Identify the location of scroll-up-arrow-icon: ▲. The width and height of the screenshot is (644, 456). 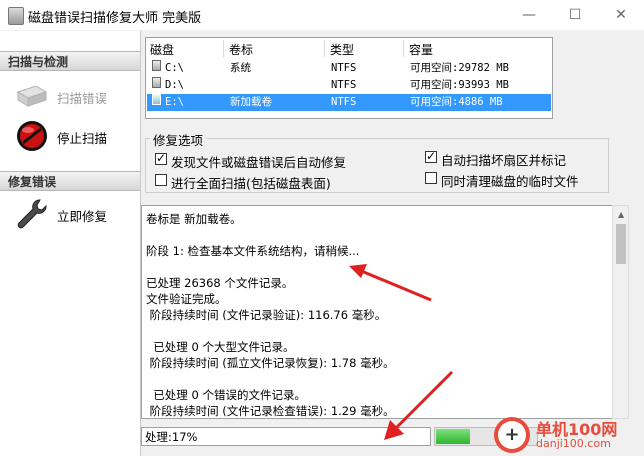
(621, 214).